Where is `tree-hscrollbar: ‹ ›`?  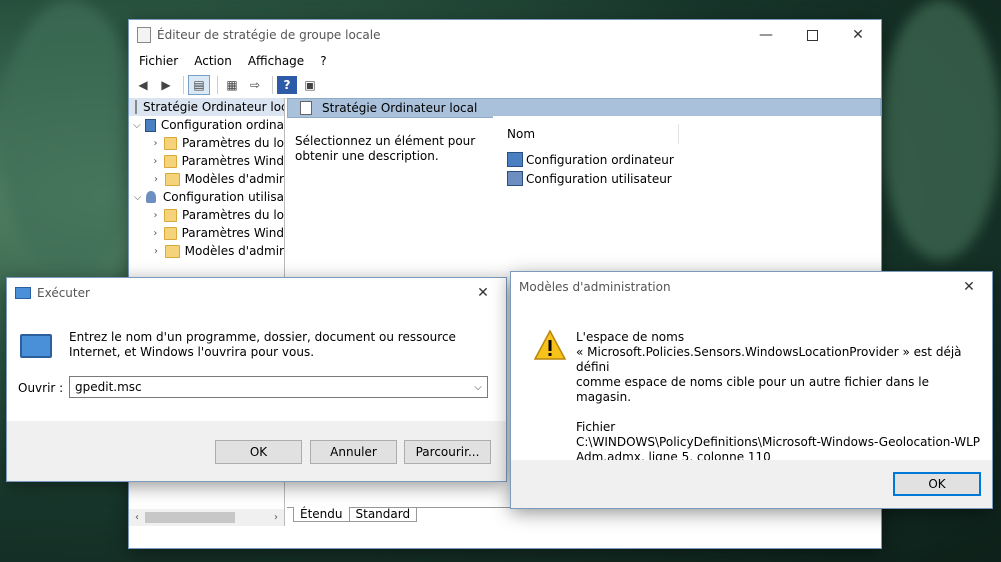
tree-hscrollbar: ‹ › is located at coordinates (206, 517).